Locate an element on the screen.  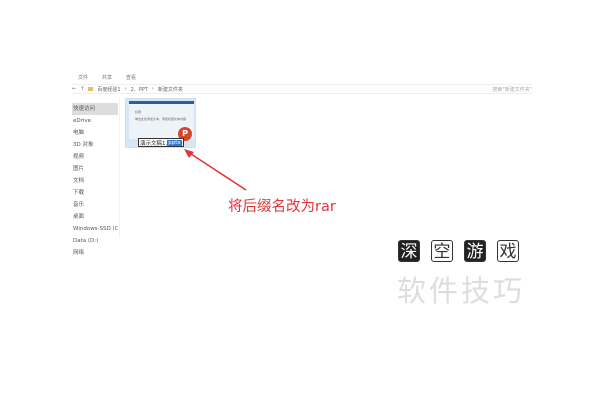
watermark-char: 戏 is located at coordinates (508, 251).